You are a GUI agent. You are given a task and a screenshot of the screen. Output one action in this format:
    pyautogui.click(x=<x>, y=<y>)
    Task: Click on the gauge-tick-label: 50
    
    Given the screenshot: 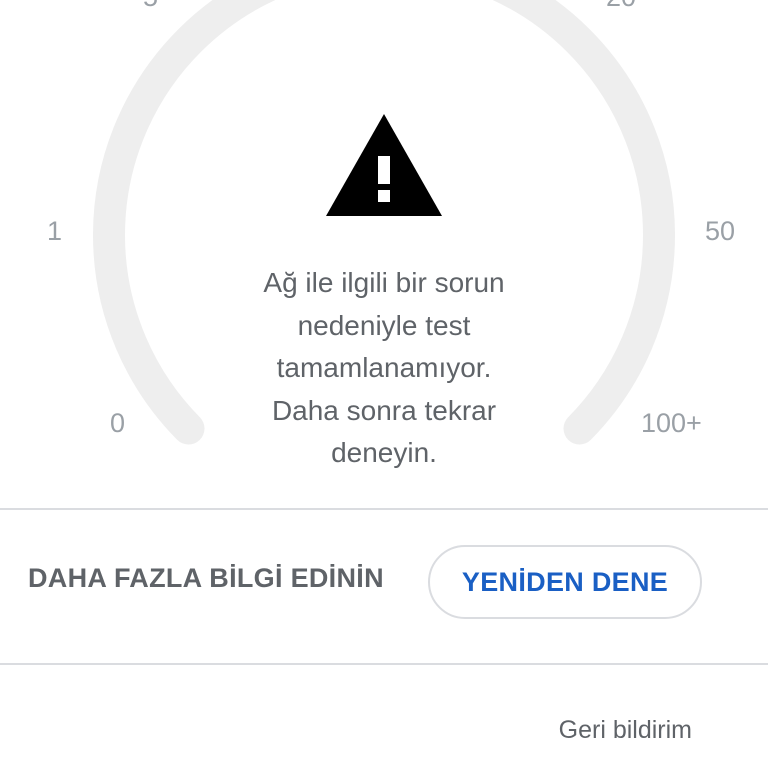 What is the action you would take?
    pyautogui.click(x=720, y=231)
    